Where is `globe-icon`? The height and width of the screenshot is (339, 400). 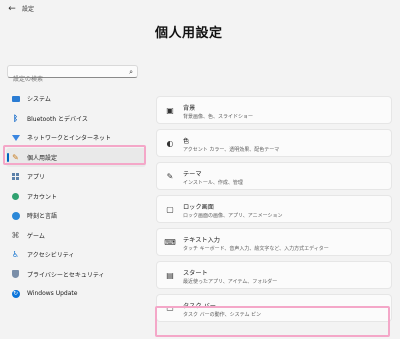 globe-icon is located at coordinates (15, 215).